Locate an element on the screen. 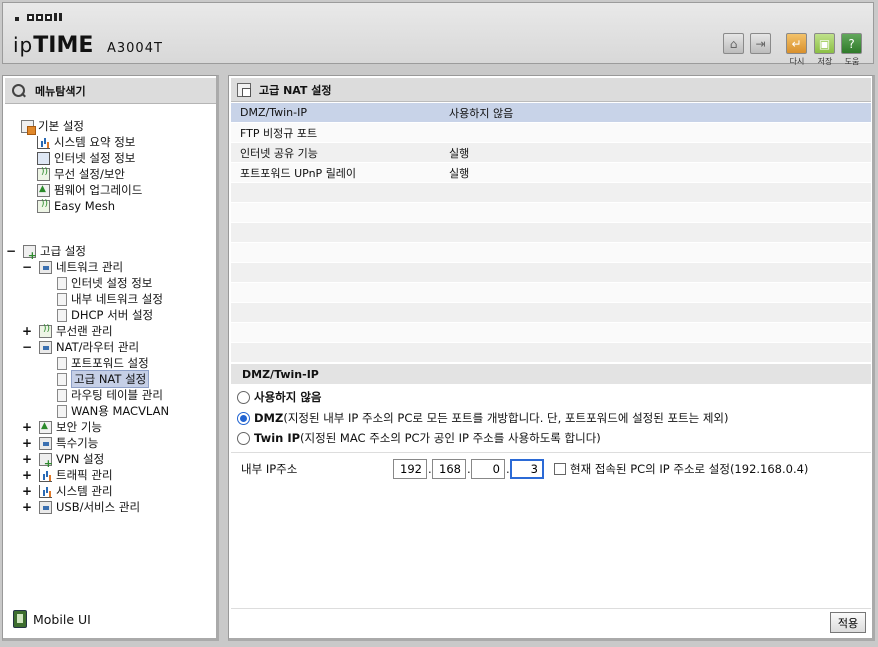 This screenshot has height=647, width=878. option-dmz-label: DMZ is located at coordinates (269, 418).